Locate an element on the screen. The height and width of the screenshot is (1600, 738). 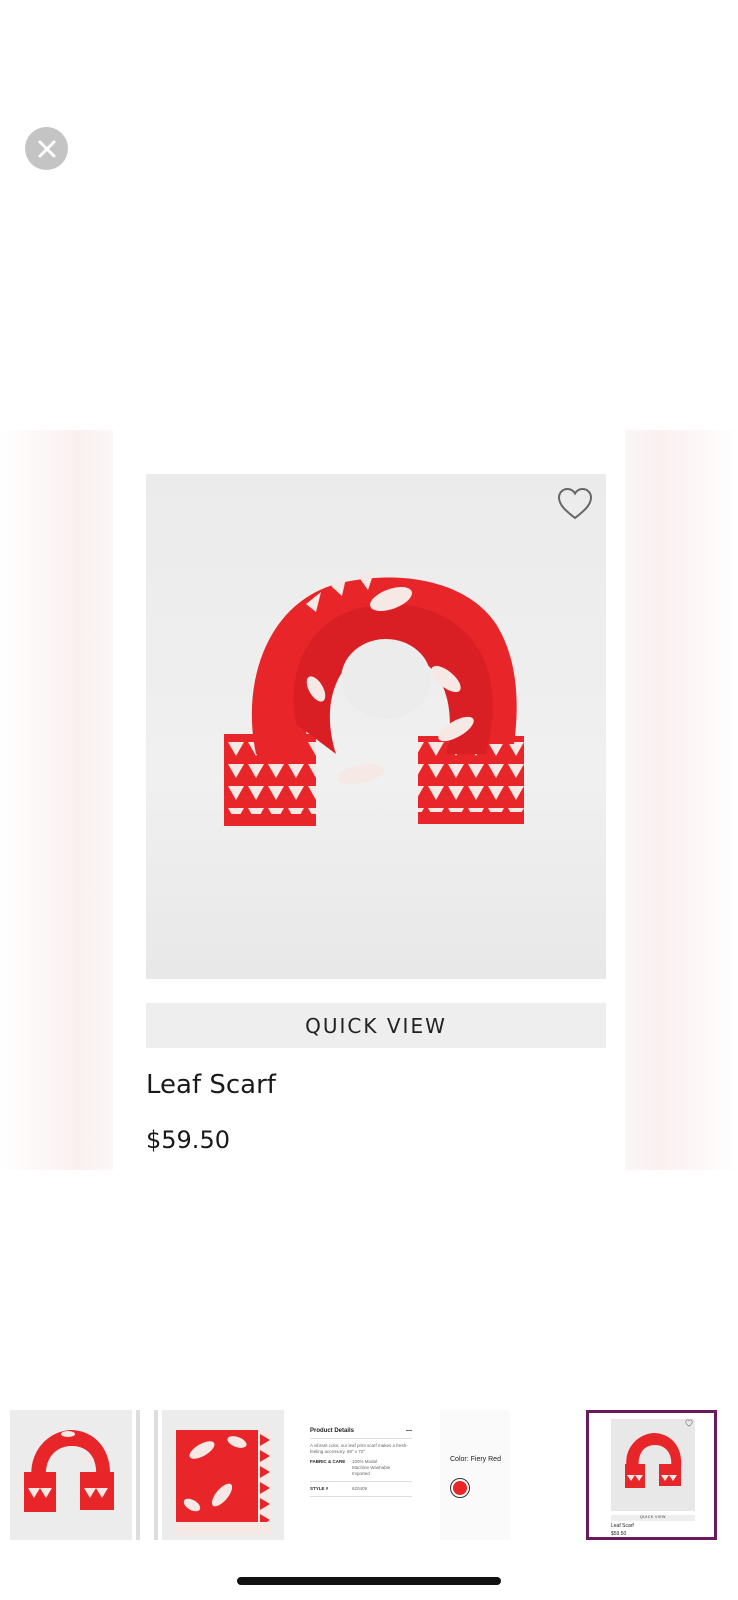
details-heading: Product Details — is located at coordinates (361, 1431).